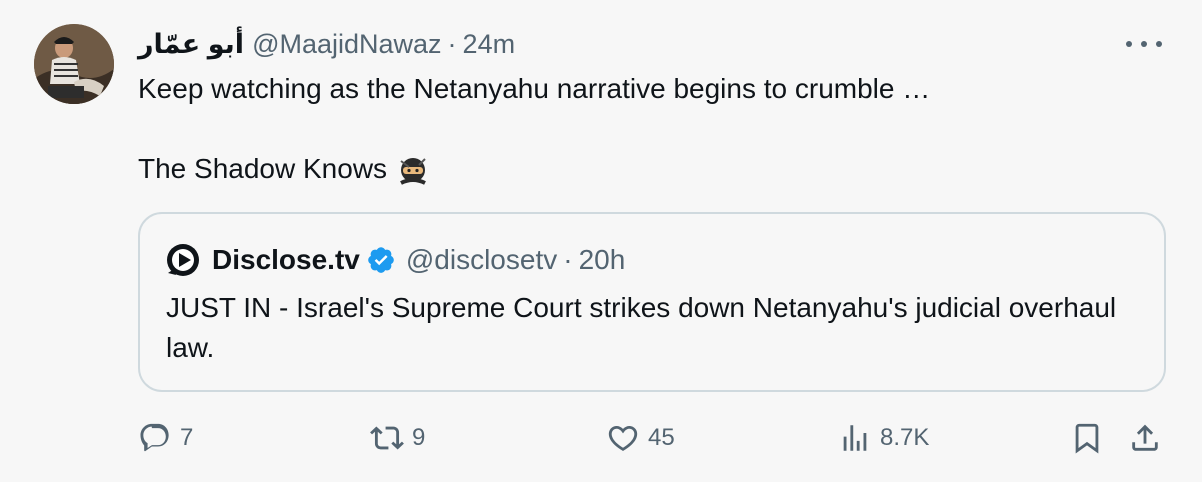  I want to click on share-icon, so click(1145, 437).